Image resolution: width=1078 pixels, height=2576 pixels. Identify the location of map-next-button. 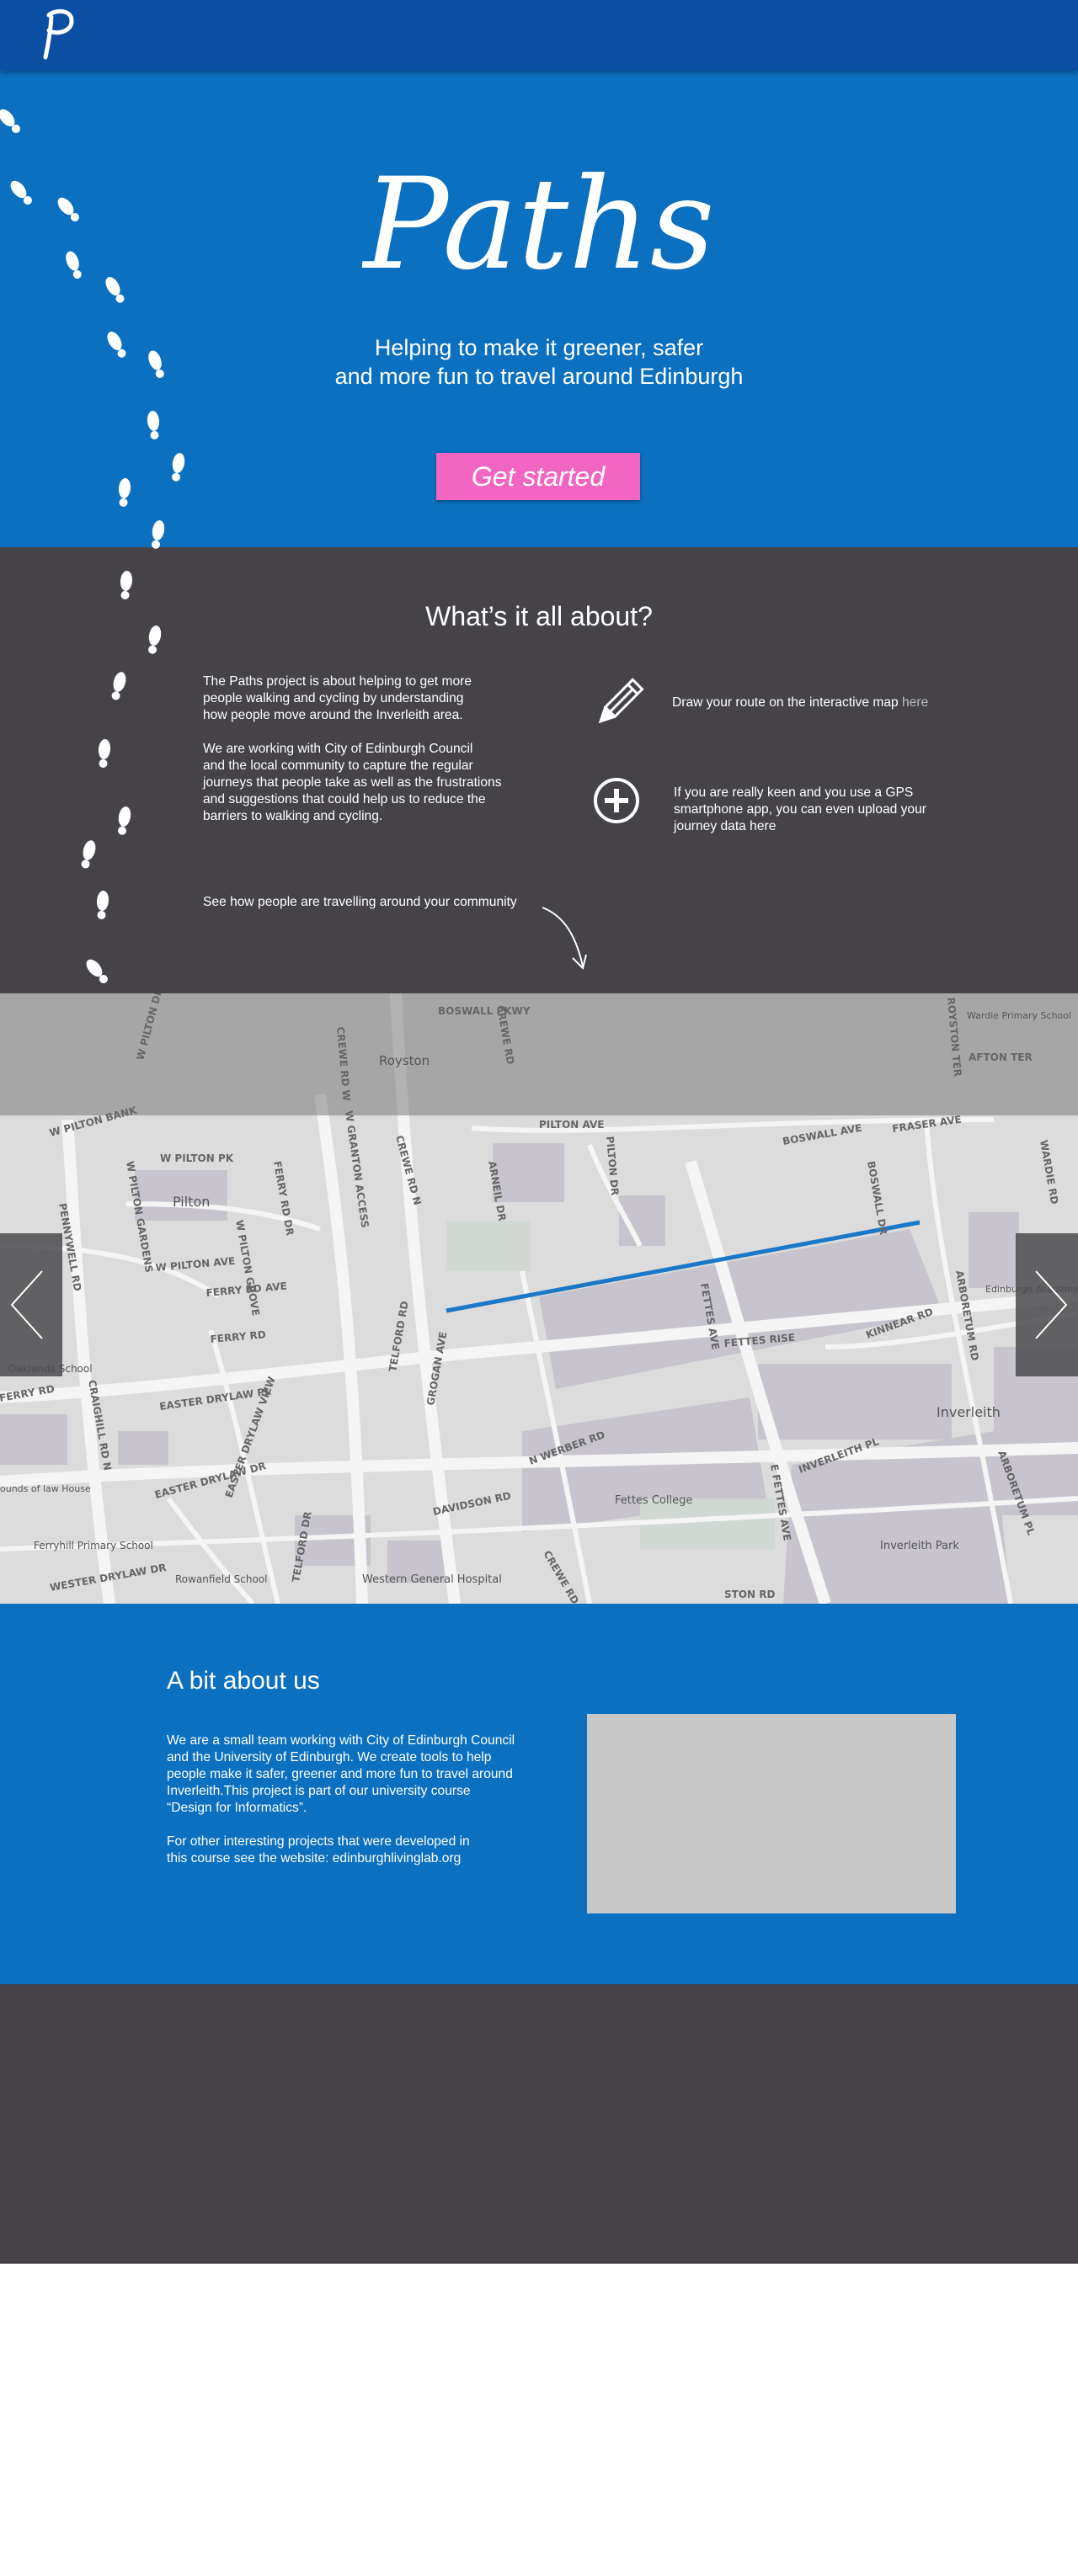
(1047, 1305).